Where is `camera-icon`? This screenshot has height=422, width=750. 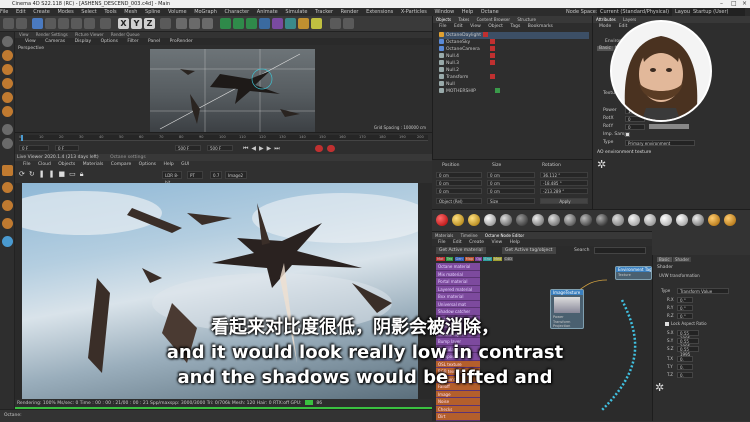 camera-icon is located at coordinates (303, 23).